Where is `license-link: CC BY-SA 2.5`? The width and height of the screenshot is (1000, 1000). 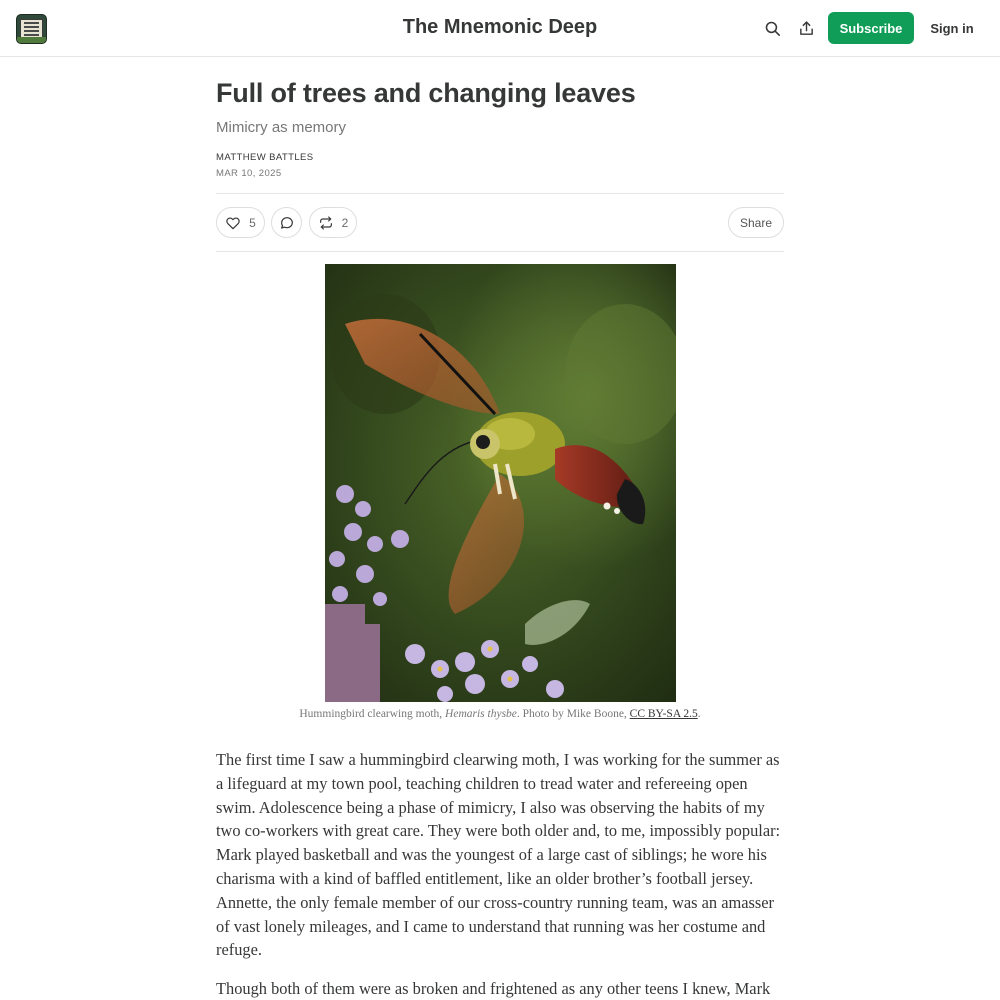
license-link: CC BY-SA 2.5 is located at coordinates (664, 714).